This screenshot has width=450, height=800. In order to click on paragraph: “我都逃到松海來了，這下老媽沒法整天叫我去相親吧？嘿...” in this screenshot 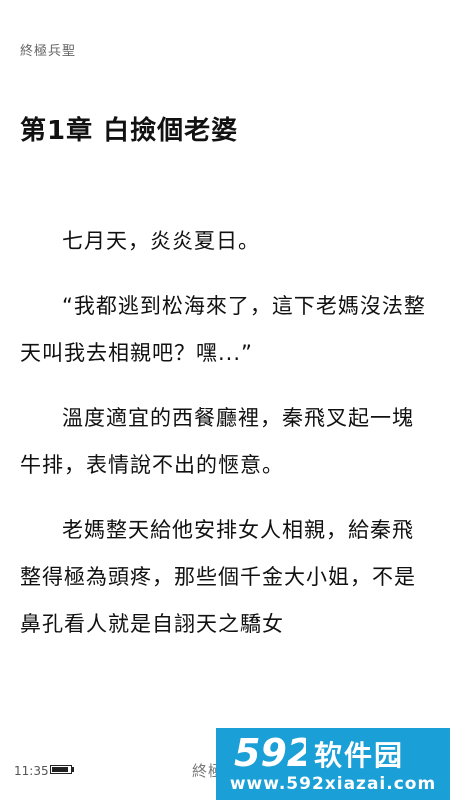, I will do `click(223, 329)`.